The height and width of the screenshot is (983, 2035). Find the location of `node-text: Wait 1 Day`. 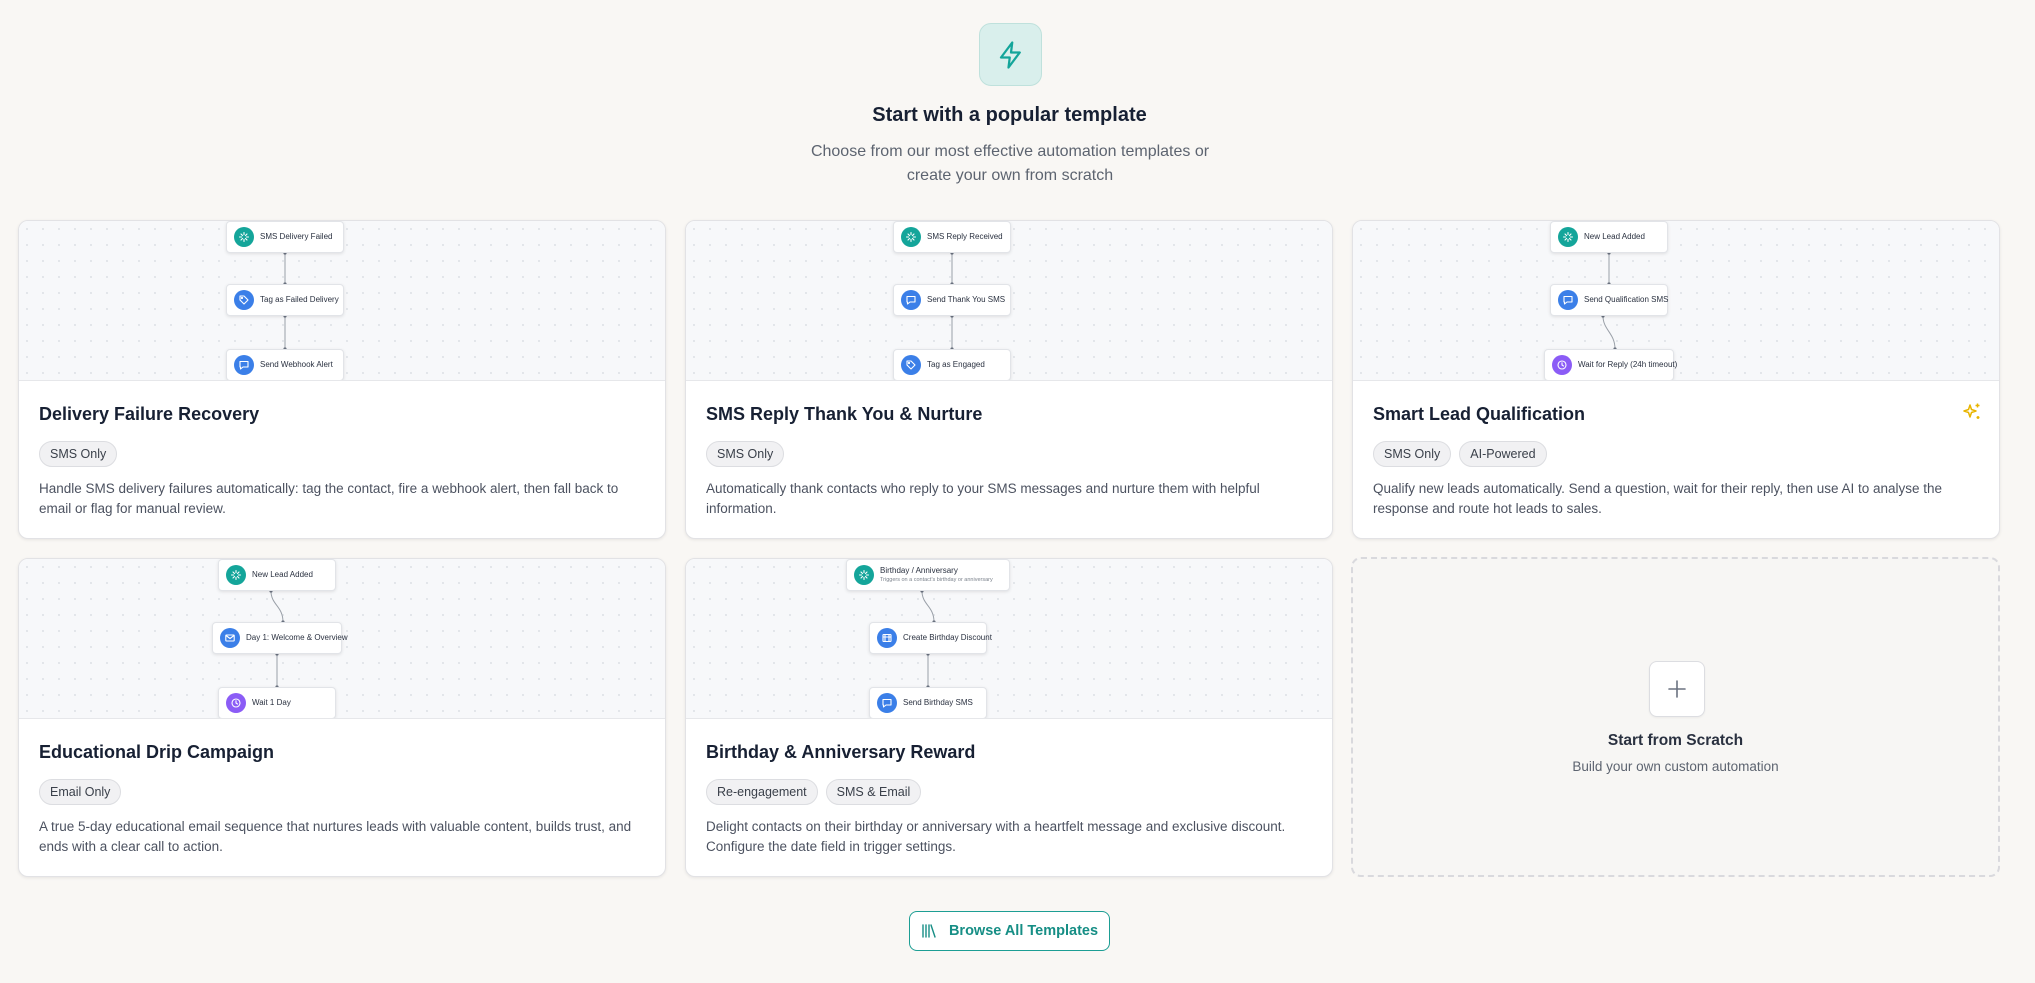

node-text: Wait 1 Day is located at coordinates (271, 703).